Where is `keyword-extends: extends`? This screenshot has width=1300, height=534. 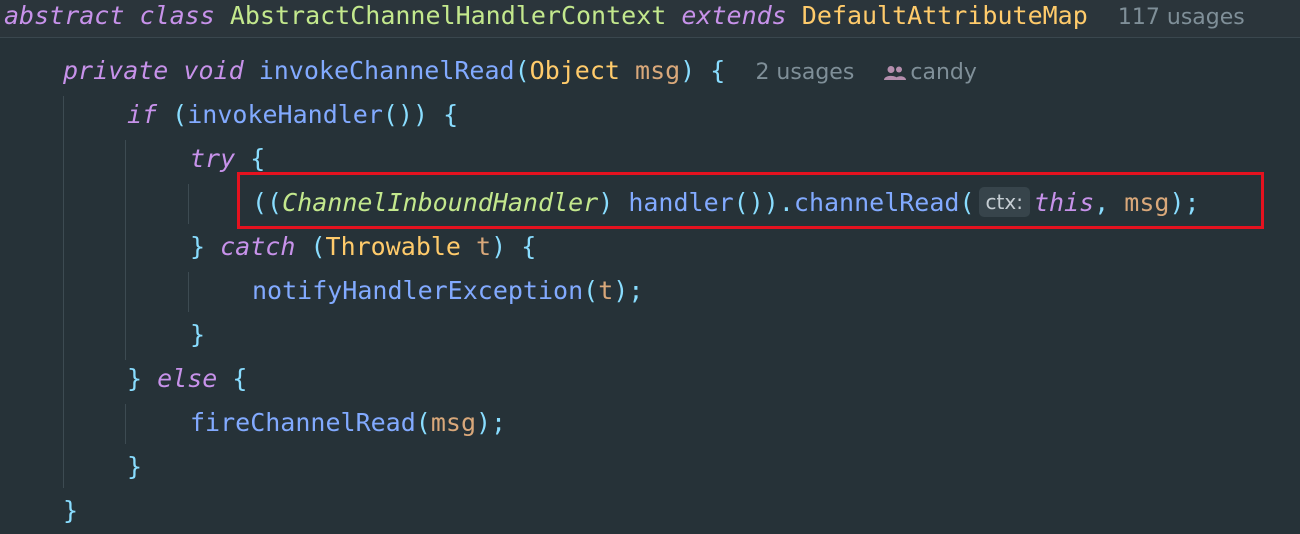 keyword-extends: extends is located at coordinates (734, 15).